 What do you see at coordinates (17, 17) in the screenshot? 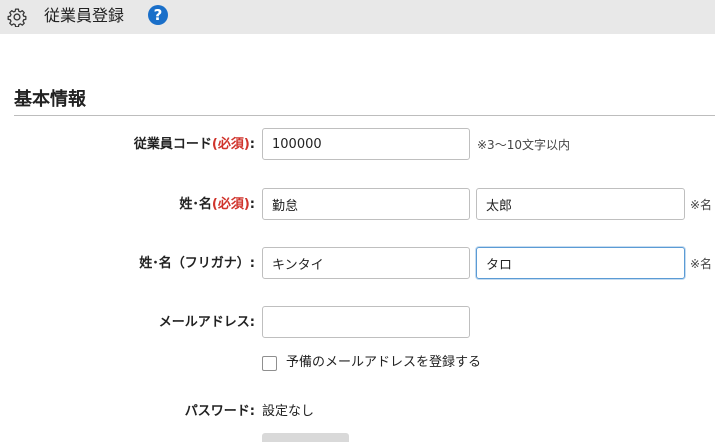
I see `gear-icon` at bounding box center [17, 17].